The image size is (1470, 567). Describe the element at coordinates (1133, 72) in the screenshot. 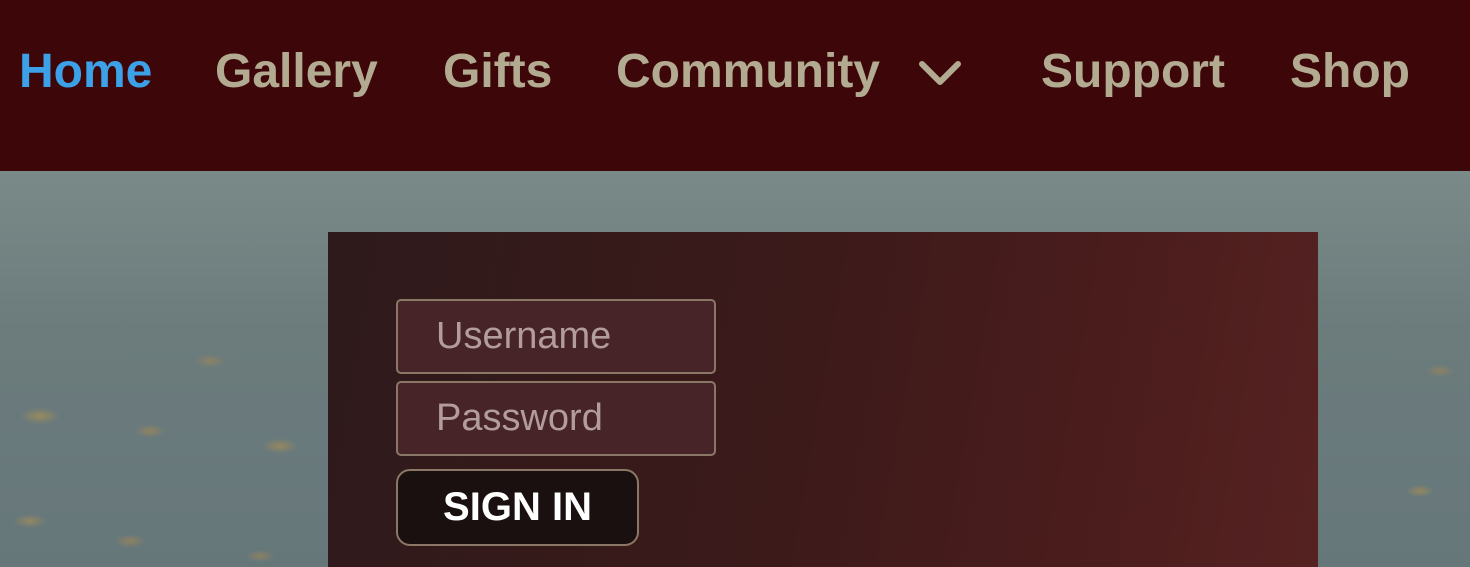

I see `nav-item-support: Support` at that location.